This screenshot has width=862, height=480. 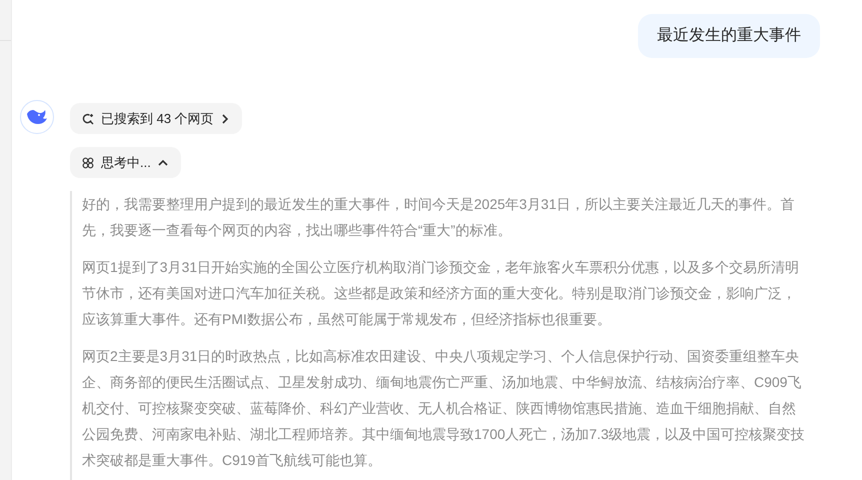 I want to click on search-icon, so click(x=88, y=118).